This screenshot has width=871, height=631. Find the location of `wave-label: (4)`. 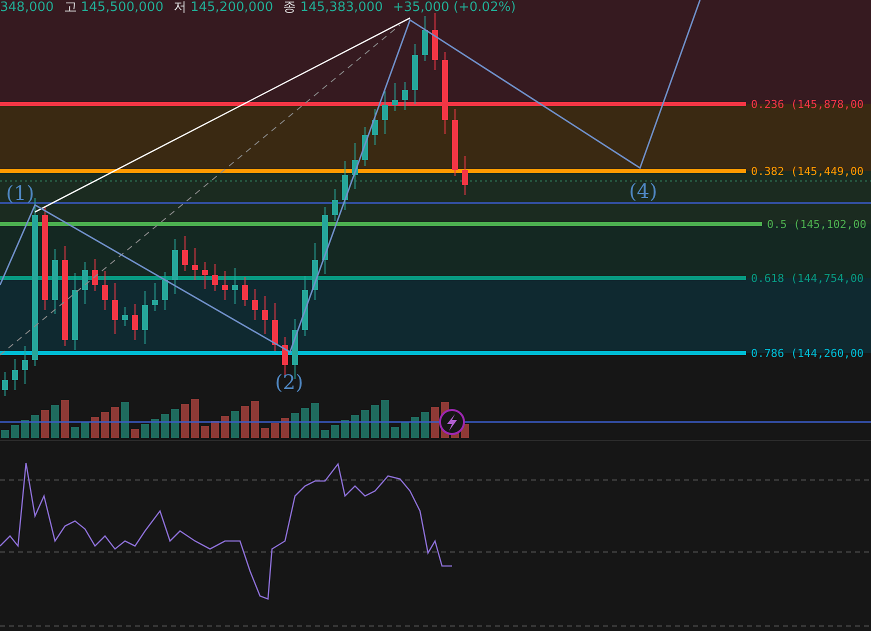

wave-label: (4) is located at coordinates (643, 191).